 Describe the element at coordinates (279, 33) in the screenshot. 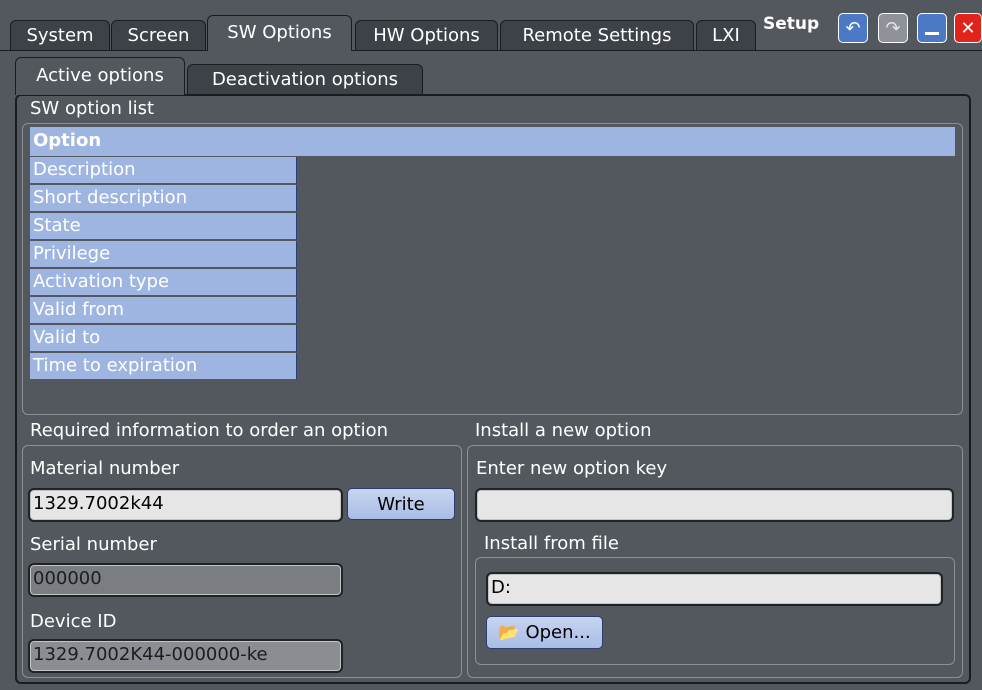

I see `tab-sw-options: SW Options` at that location.